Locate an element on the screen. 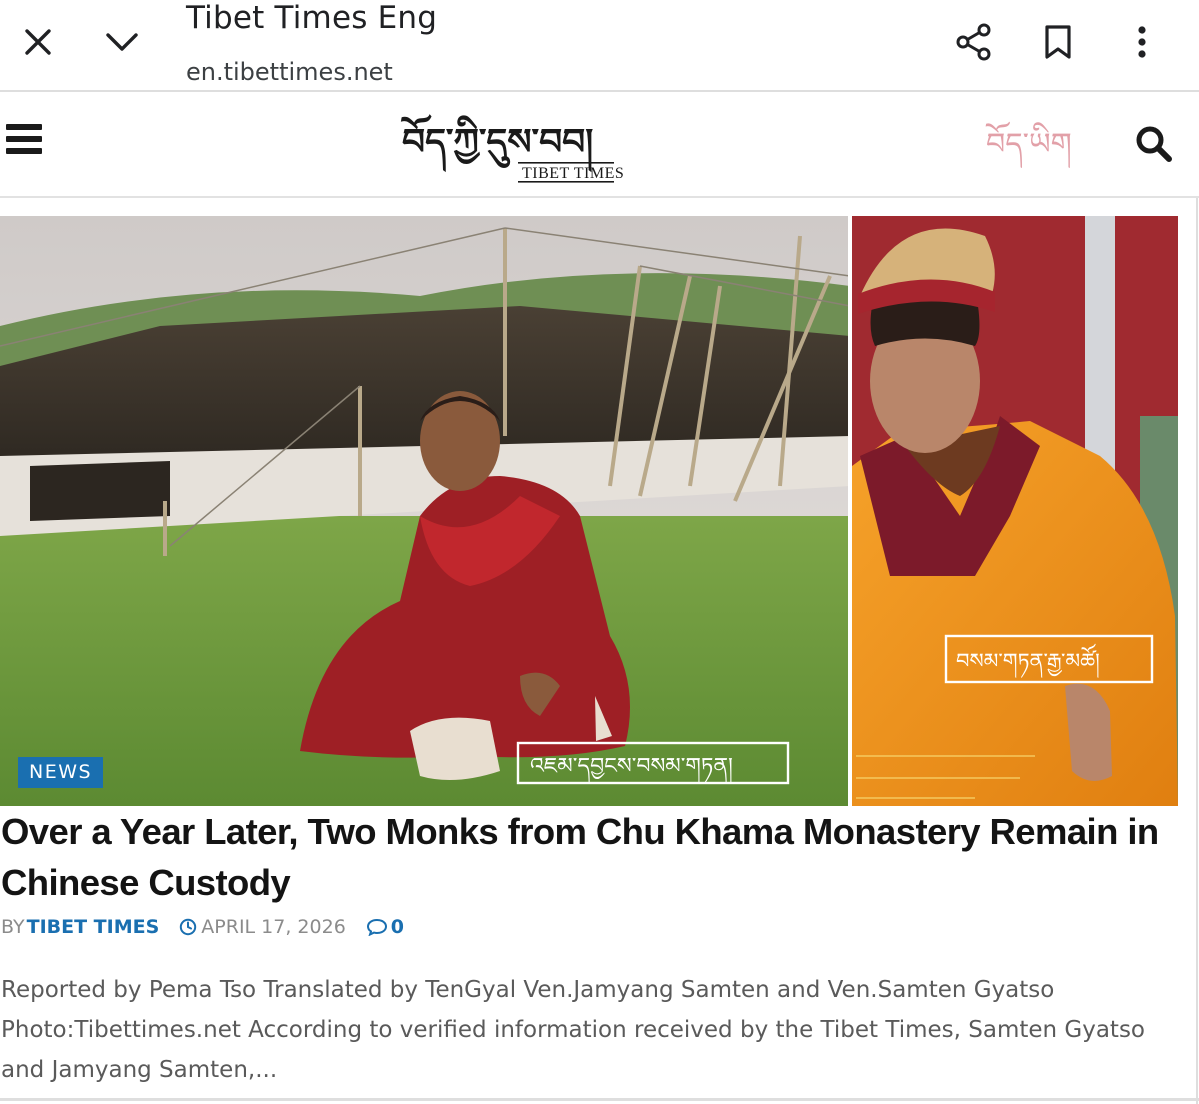  card-divider is located at coordinates (599, 1099).